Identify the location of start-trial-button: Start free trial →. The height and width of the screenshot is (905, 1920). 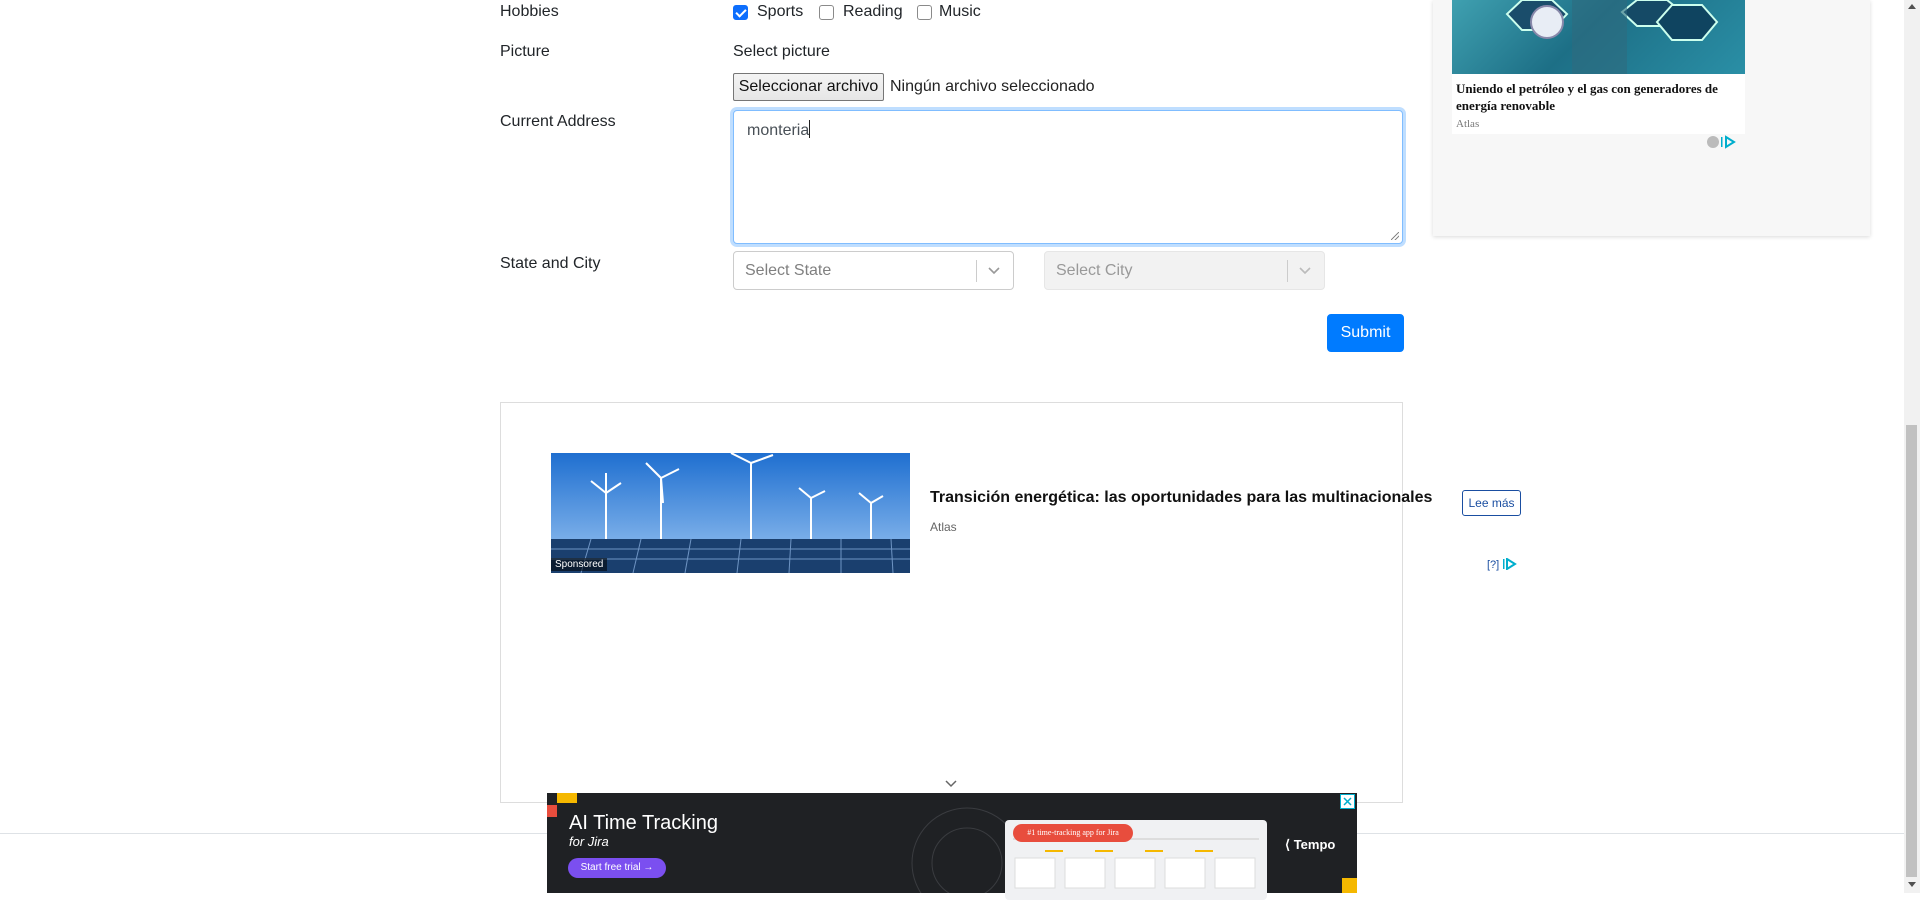
(617, 868).